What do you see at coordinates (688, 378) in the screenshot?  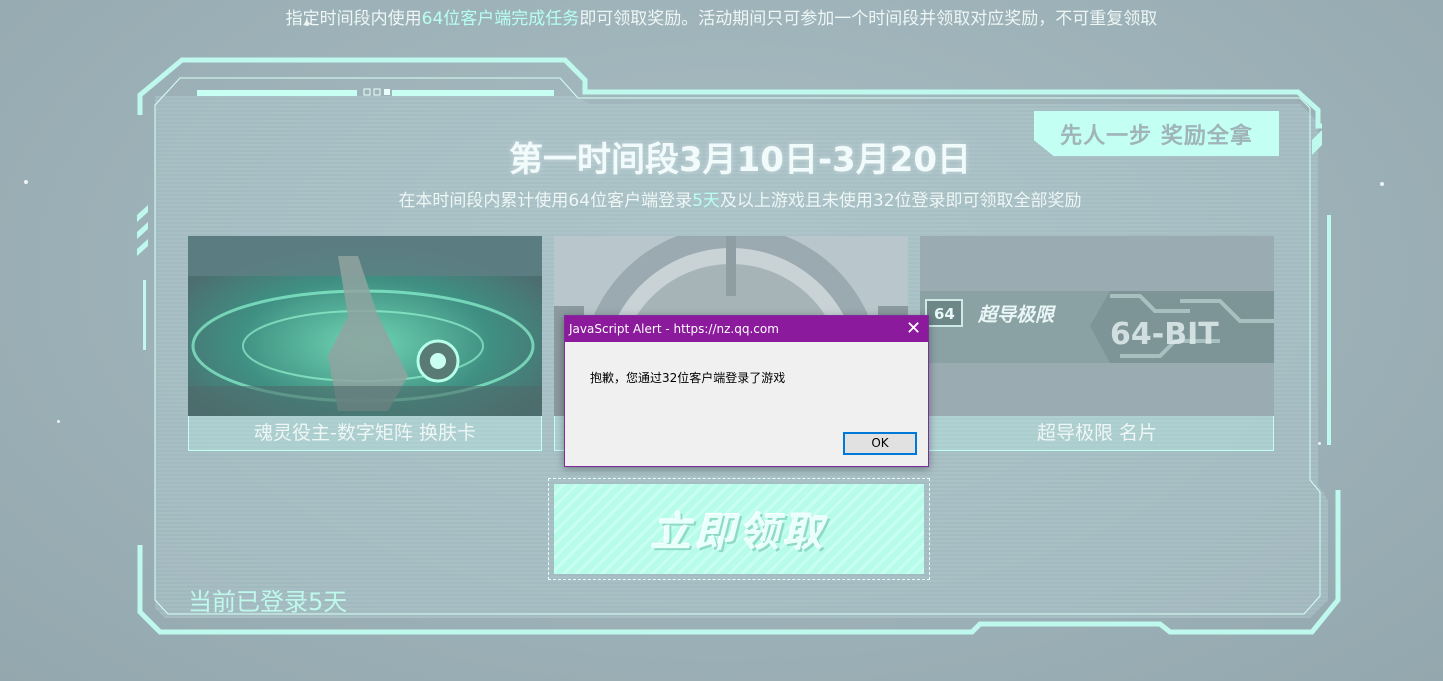 I see `dialog-message: 抱歉，您通过32位客户端登录了游戏` at bounding box center [688, 378].